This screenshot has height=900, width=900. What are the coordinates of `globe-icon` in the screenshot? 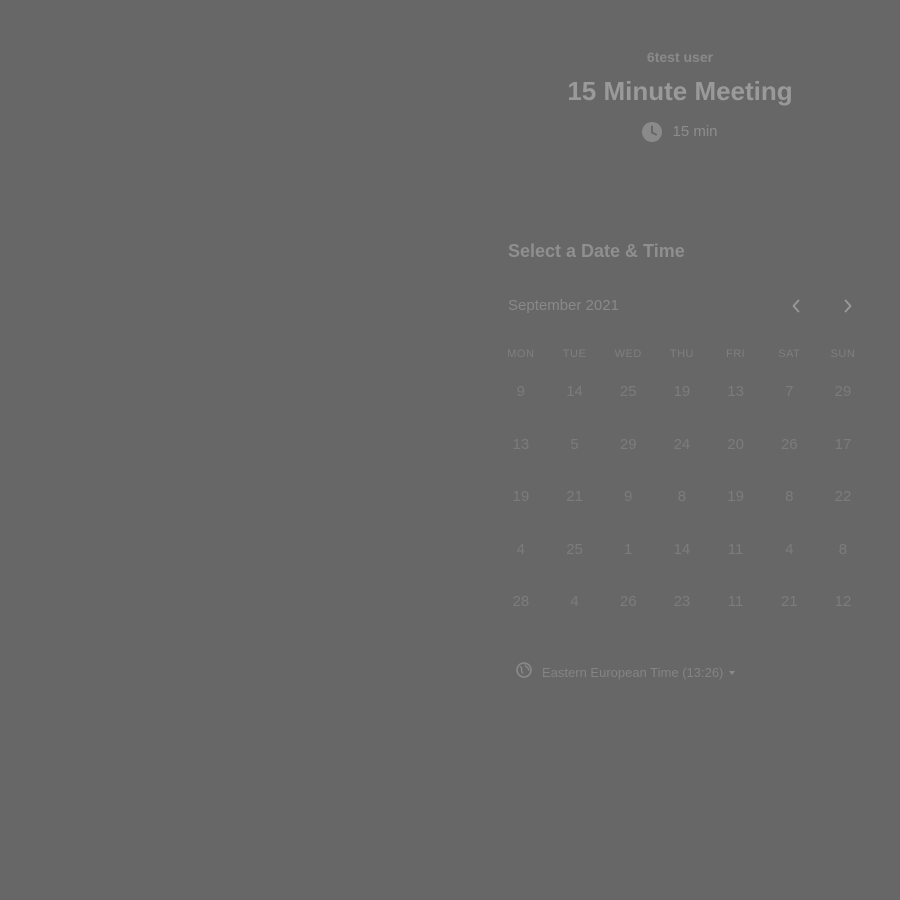 It's located at (524, 672).